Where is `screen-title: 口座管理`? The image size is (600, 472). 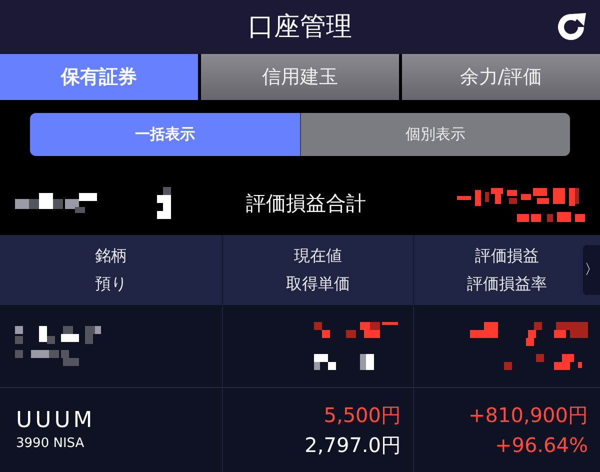 screen-title: 口座管理 is located at coordinates (300, 27).